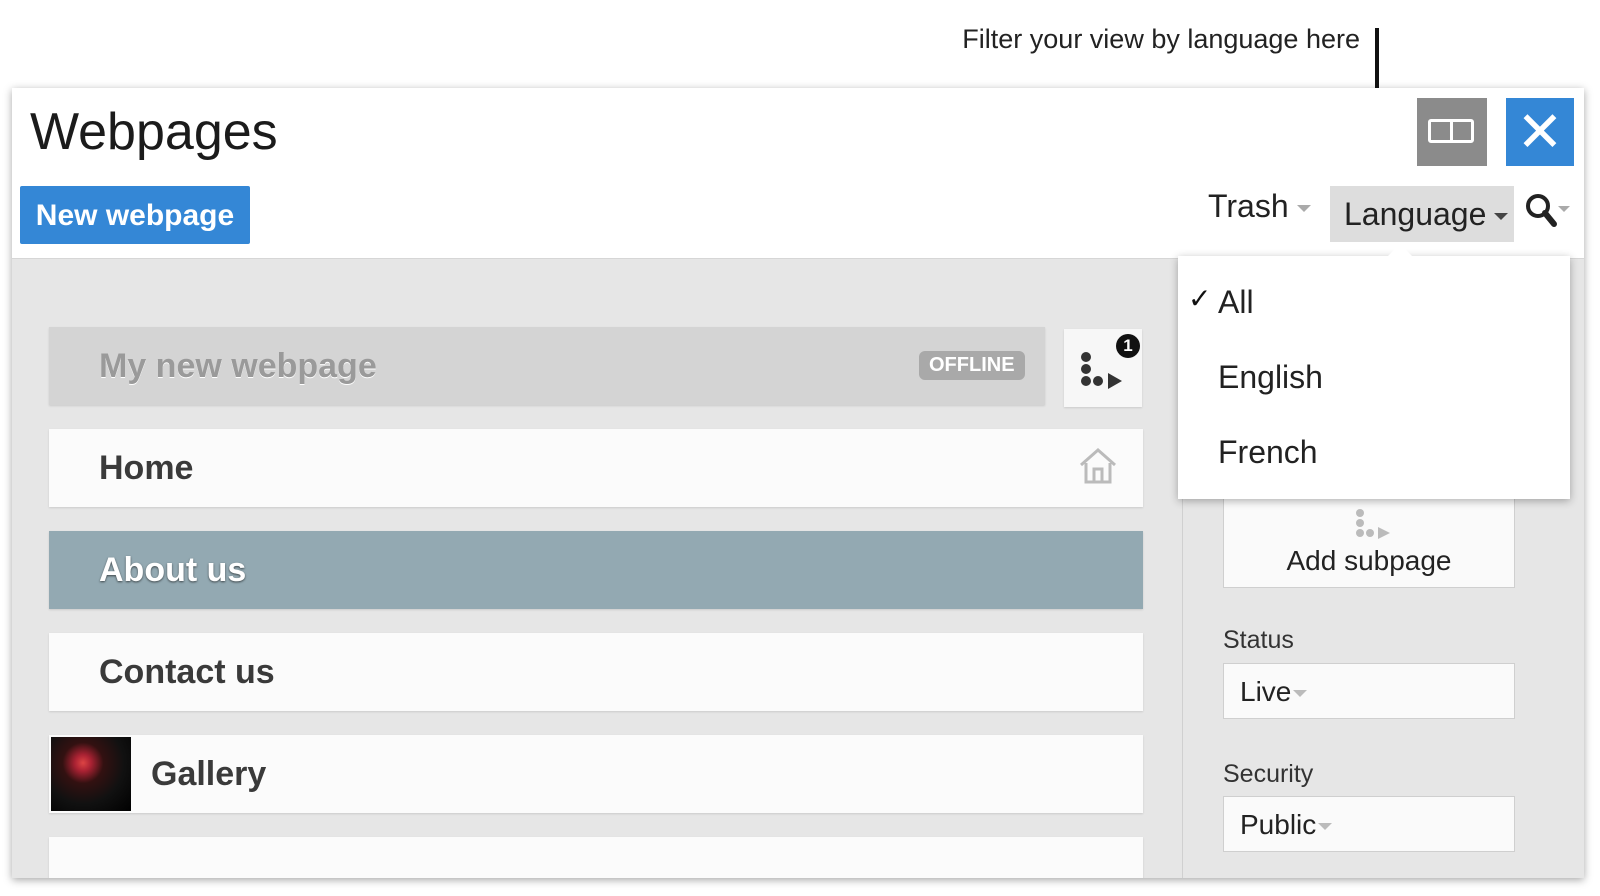 The width and height of the screenshot is (1600, 896). Describe the element at coordinates (1415, 214) in the screenshot. I see `language-label: Language` at that location.